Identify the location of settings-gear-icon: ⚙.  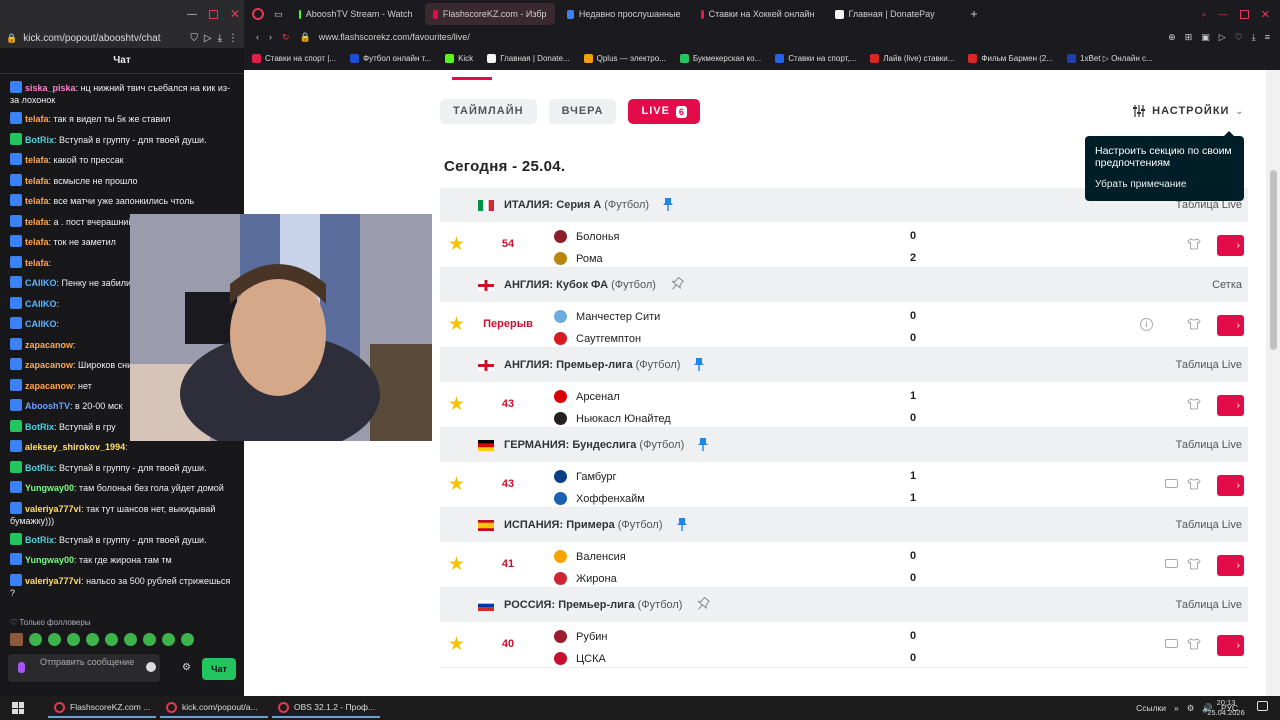
(186, 667).